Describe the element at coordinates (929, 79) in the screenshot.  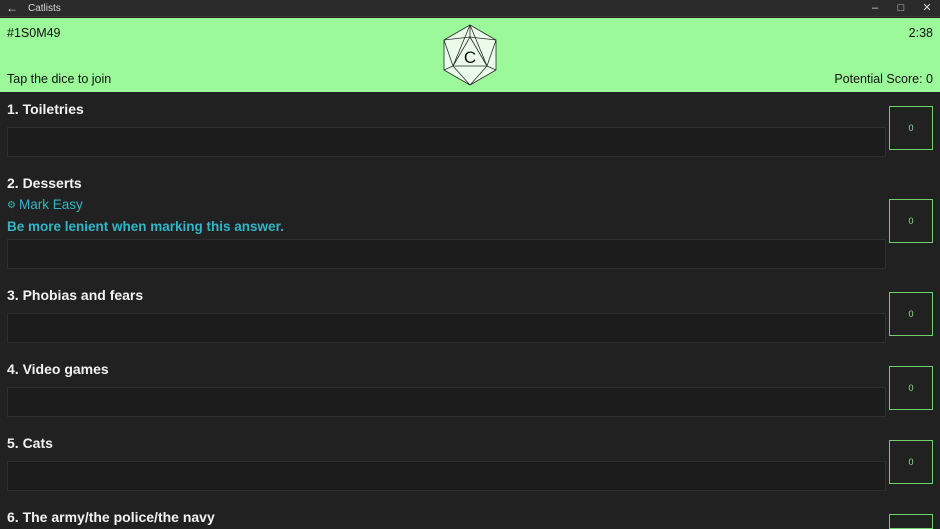
I see `potential-score-value: 0` at that location.